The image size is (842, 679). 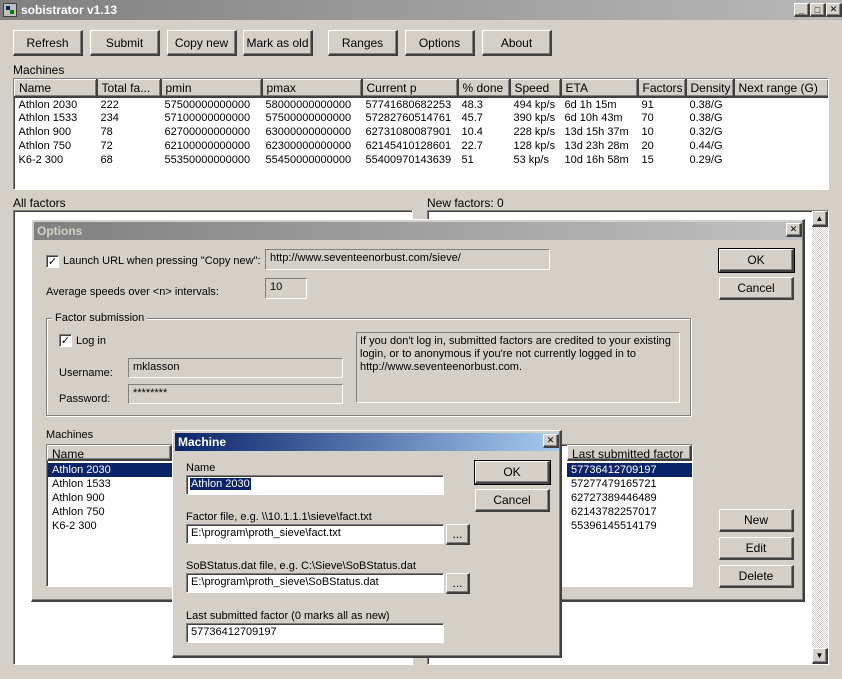 I want to click on column-header: Speed, so click(x=535, y=88).